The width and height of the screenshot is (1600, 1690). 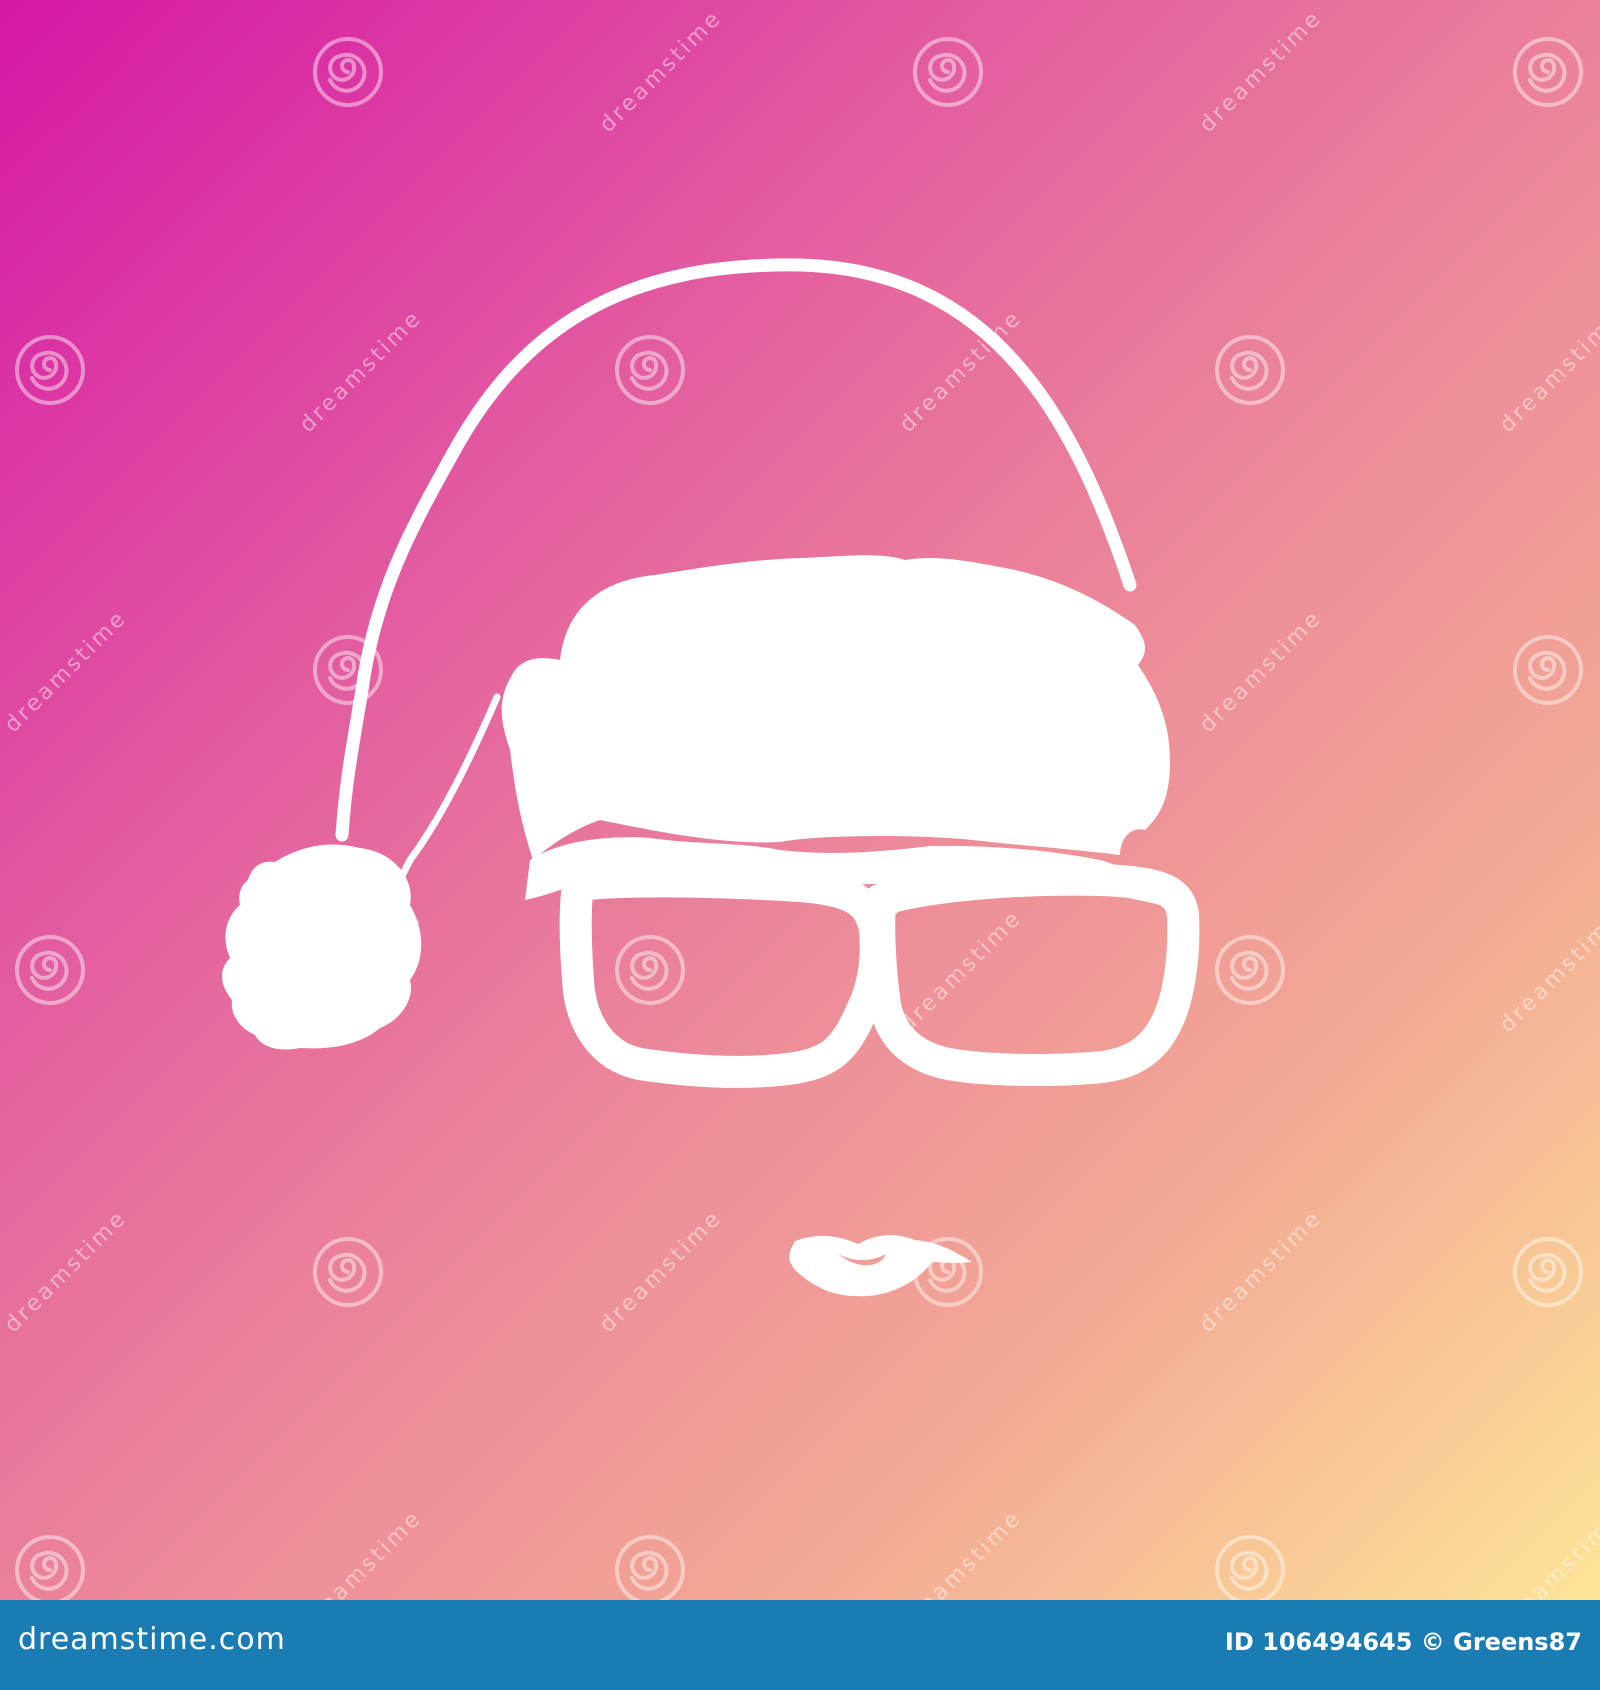 I want to click on pompom, so click(x=321, y=947).